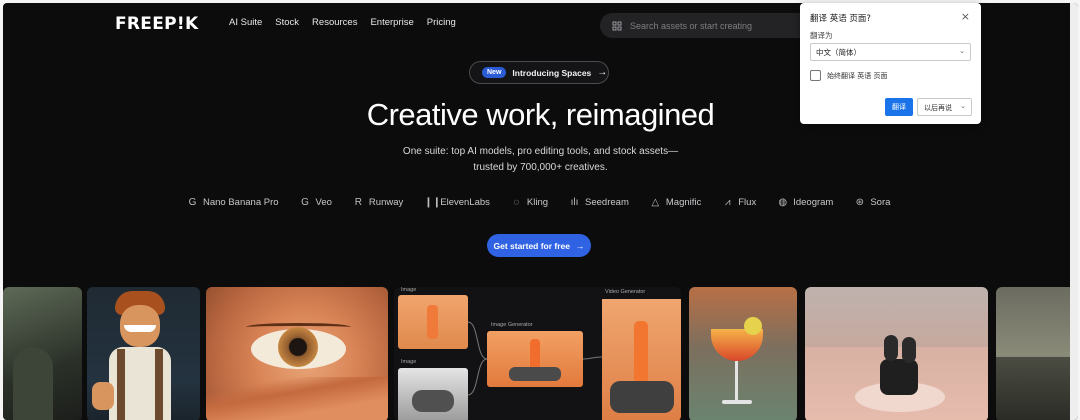 This screenshot has width=1080, height=420. Describe the element at coordinates (938, 108) in the screenshot. I see `later-label: 以后再说` at that location.